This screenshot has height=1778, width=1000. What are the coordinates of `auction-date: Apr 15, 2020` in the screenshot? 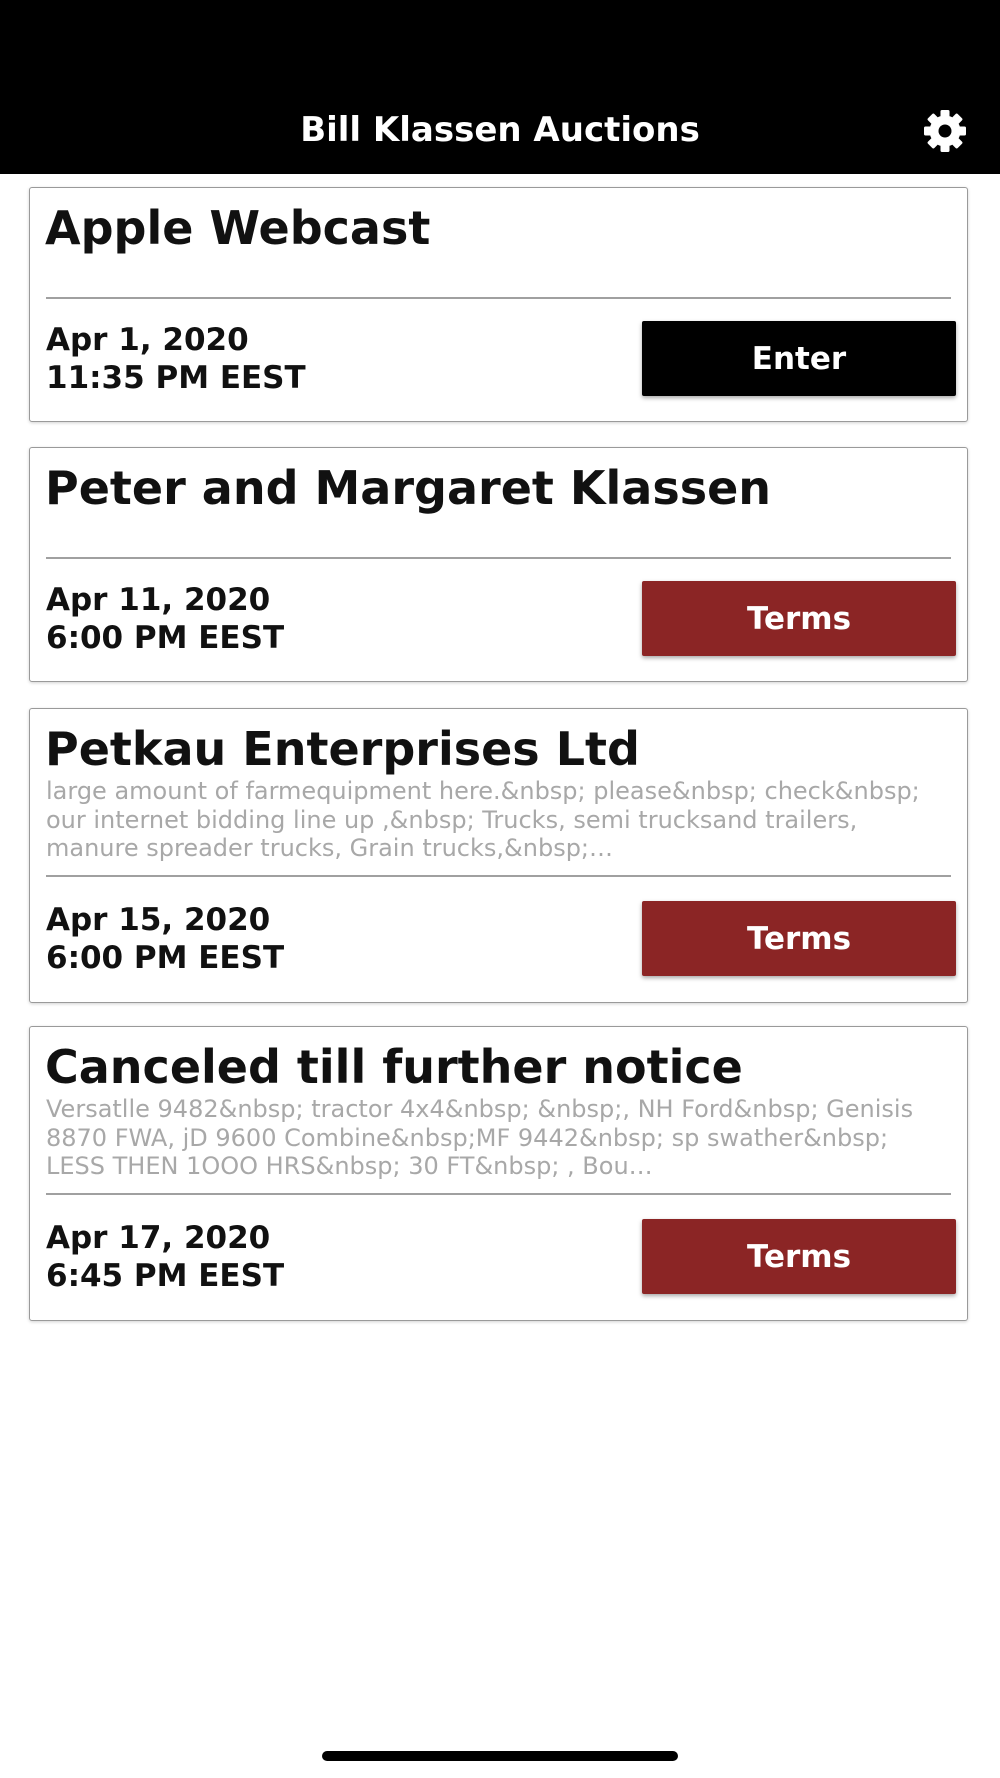 It's located at (158, 920).